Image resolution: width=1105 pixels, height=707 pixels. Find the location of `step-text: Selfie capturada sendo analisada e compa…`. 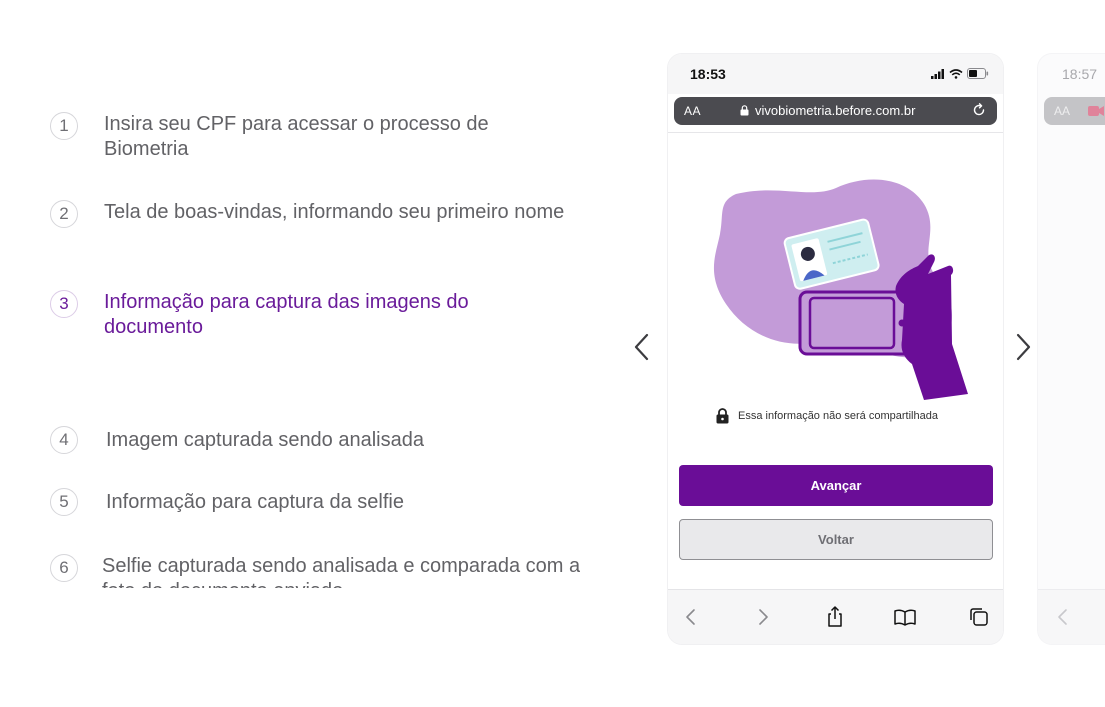

step-text: Selfie capturada sendo analisada e compa… is located at coordinates (341, 571).